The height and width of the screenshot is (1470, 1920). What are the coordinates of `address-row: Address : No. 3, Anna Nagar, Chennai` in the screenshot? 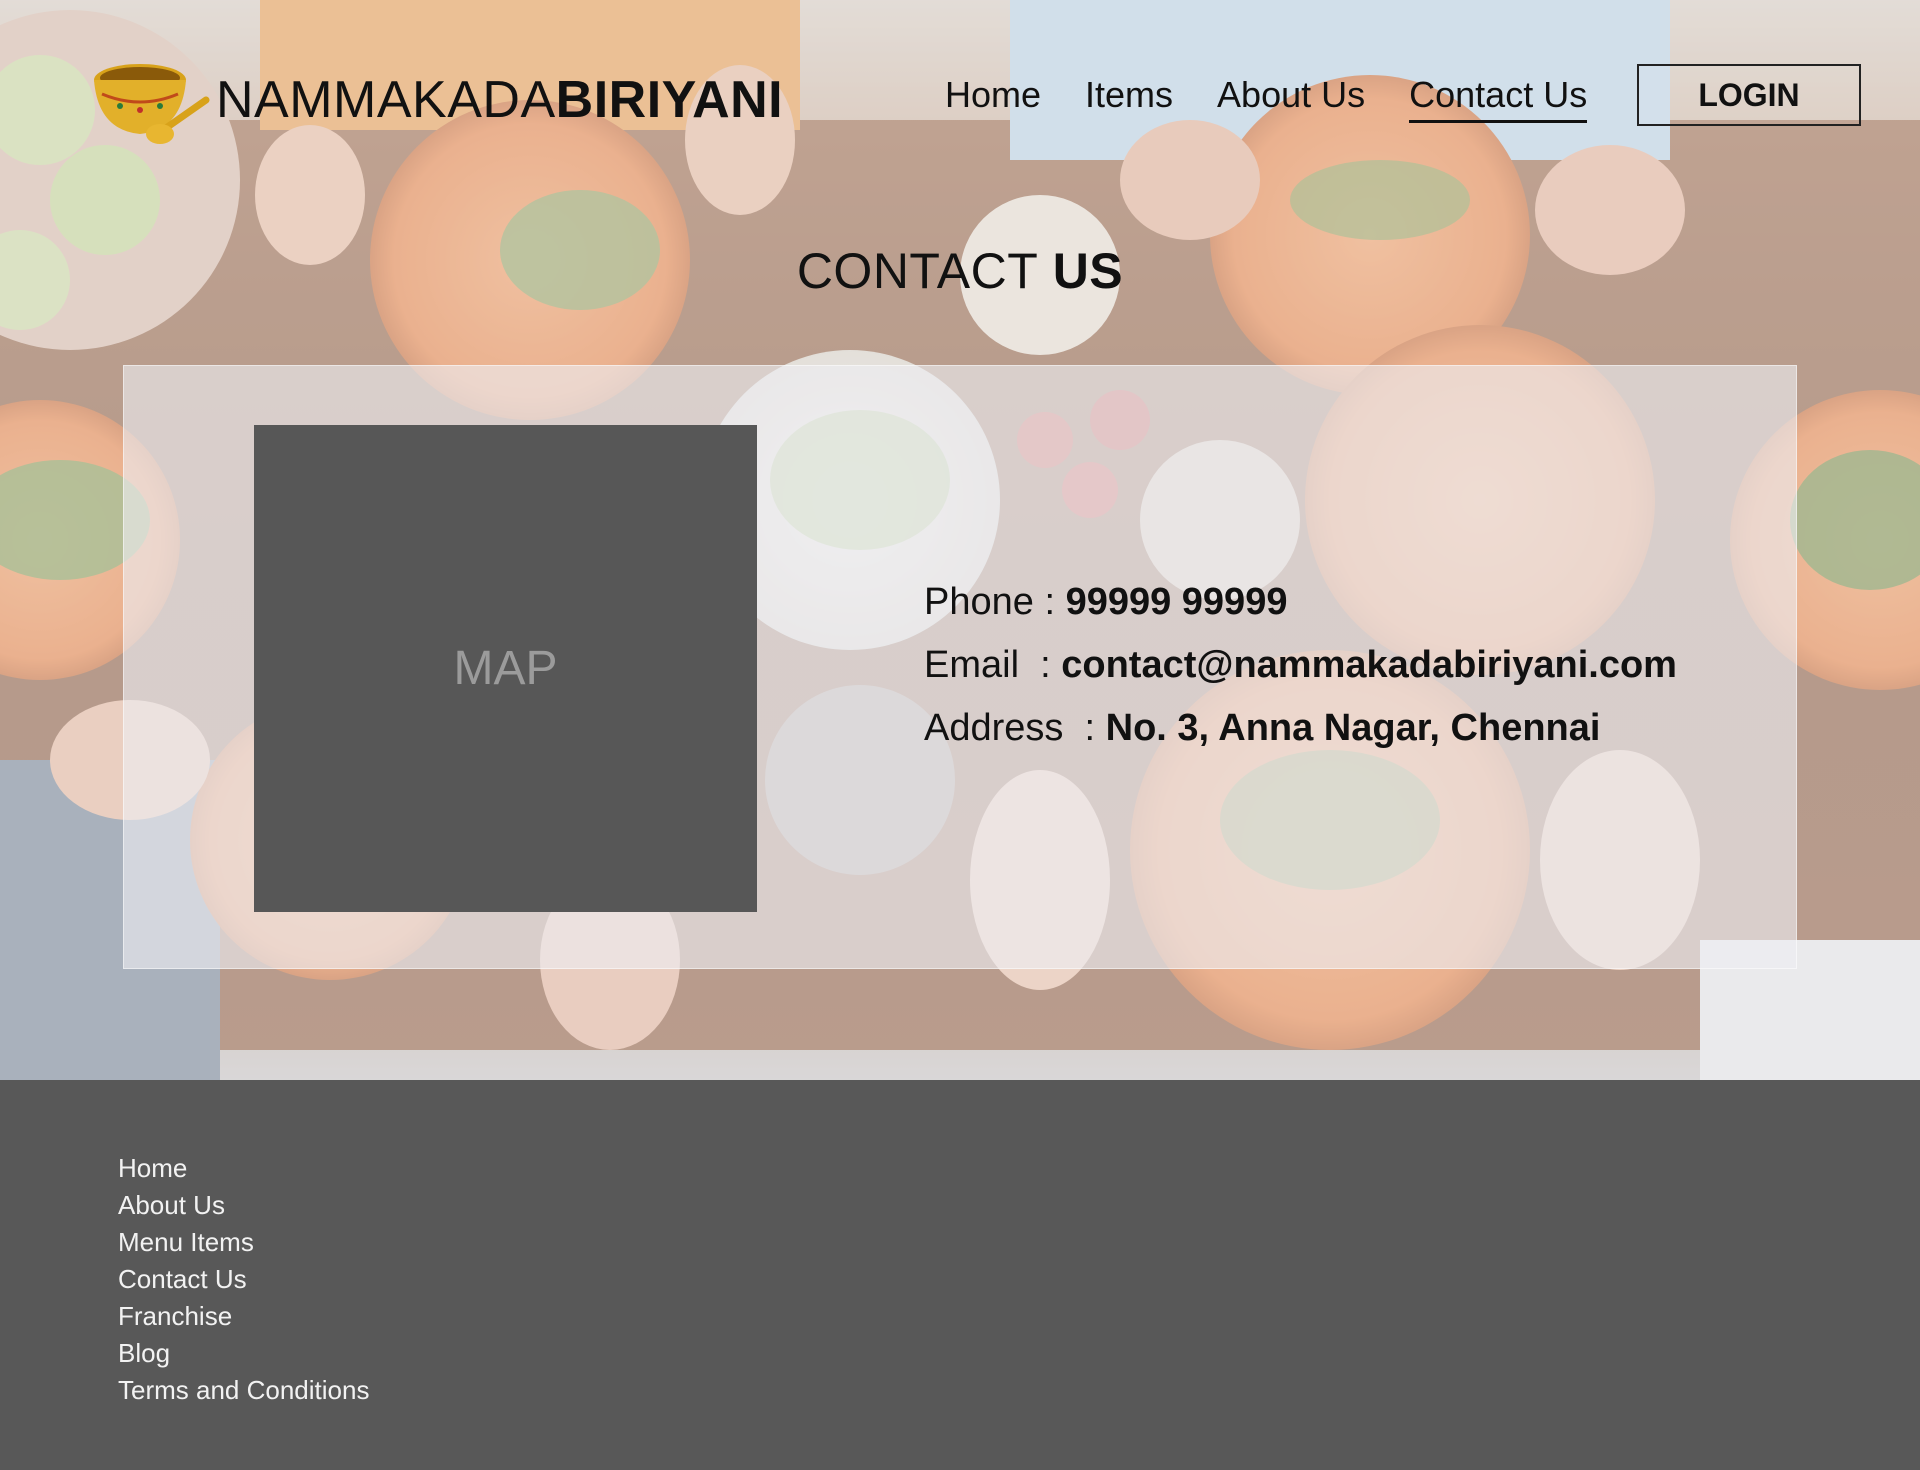 It's located at (1300, 728).